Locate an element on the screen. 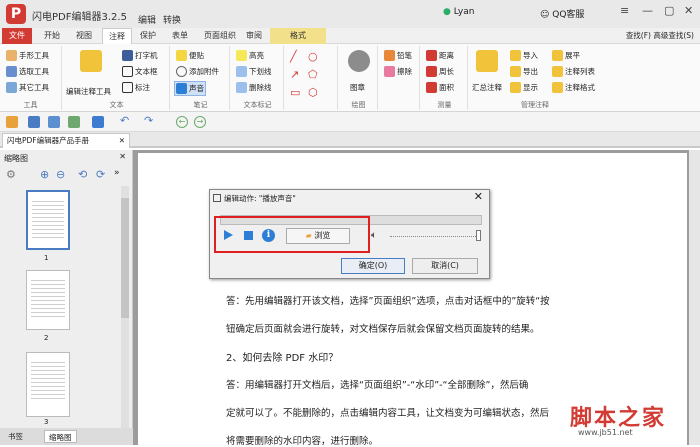  edit-annotation-tool-button: 编辑注释工具 is located at coordinates (88, 91).